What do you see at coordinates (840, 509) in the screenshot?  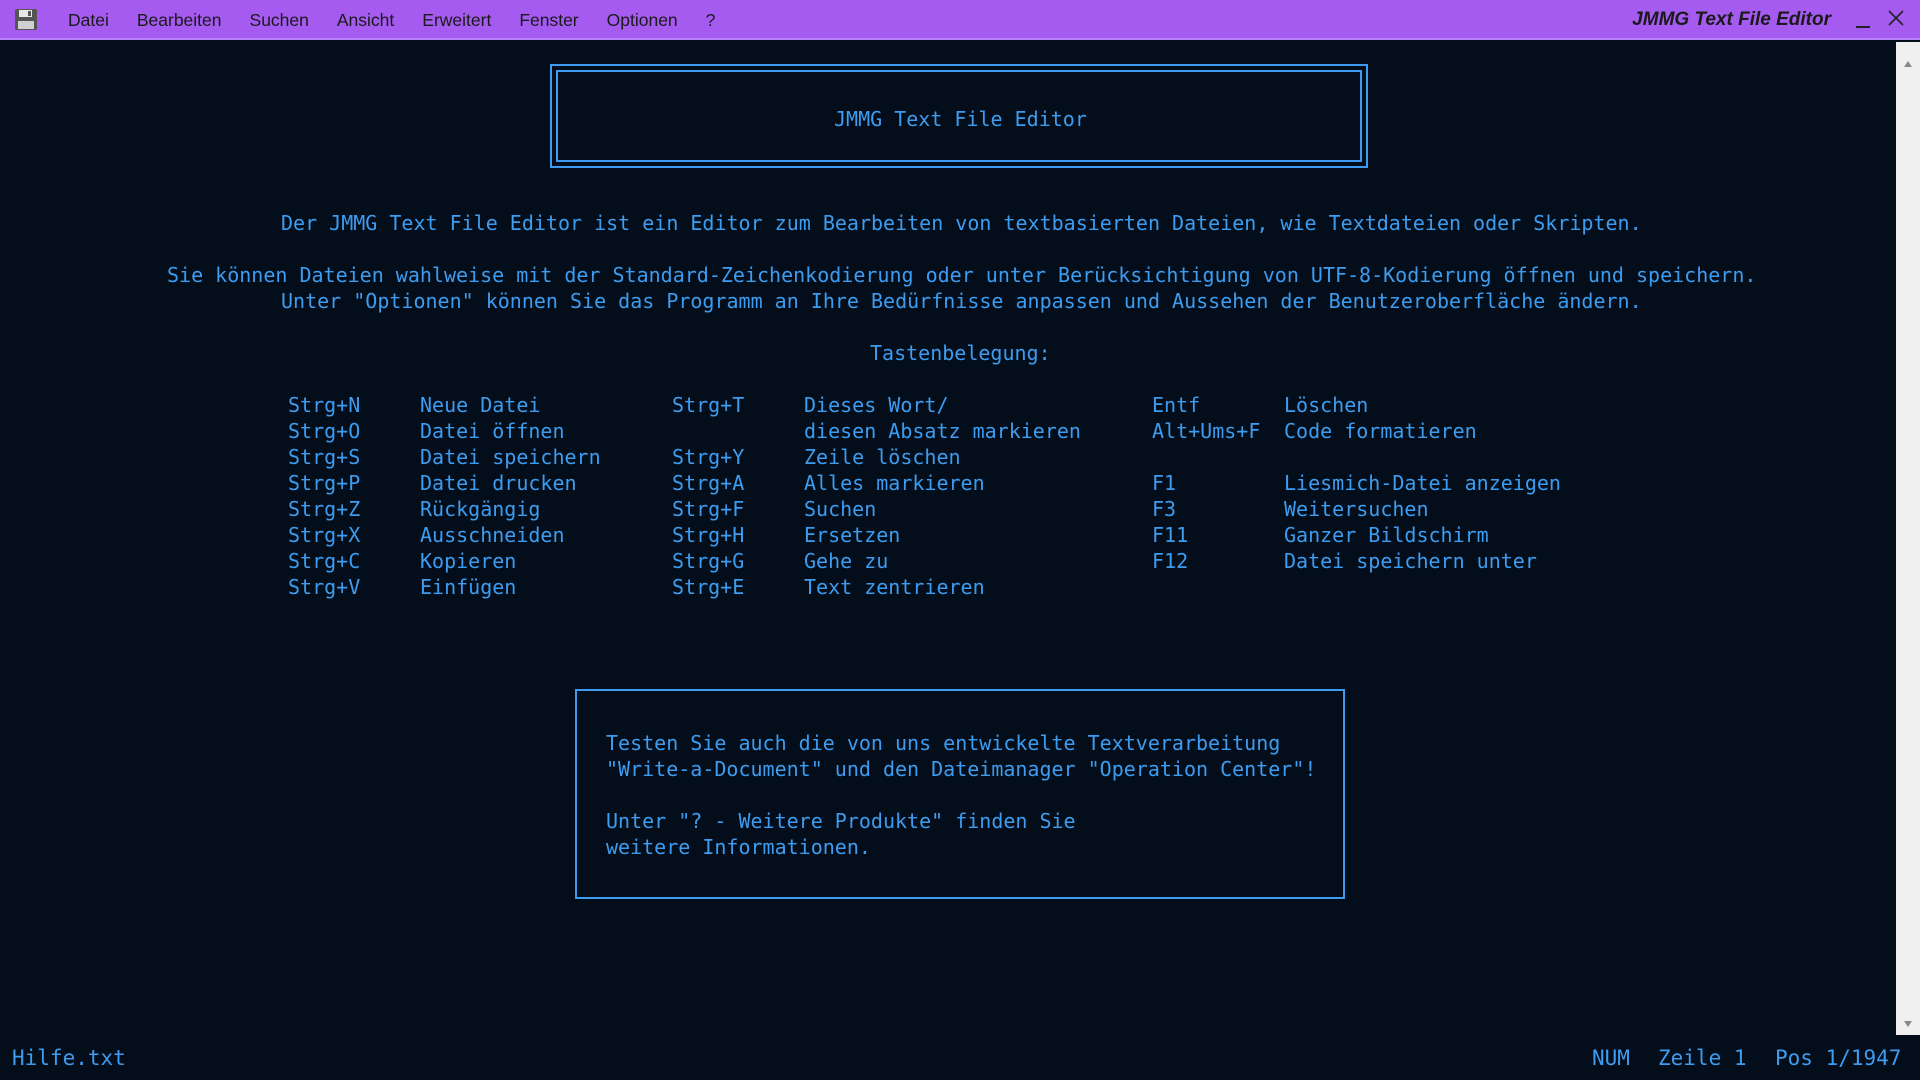 I see `shortcut-description: Suchen` at bounding box center [840, 509].